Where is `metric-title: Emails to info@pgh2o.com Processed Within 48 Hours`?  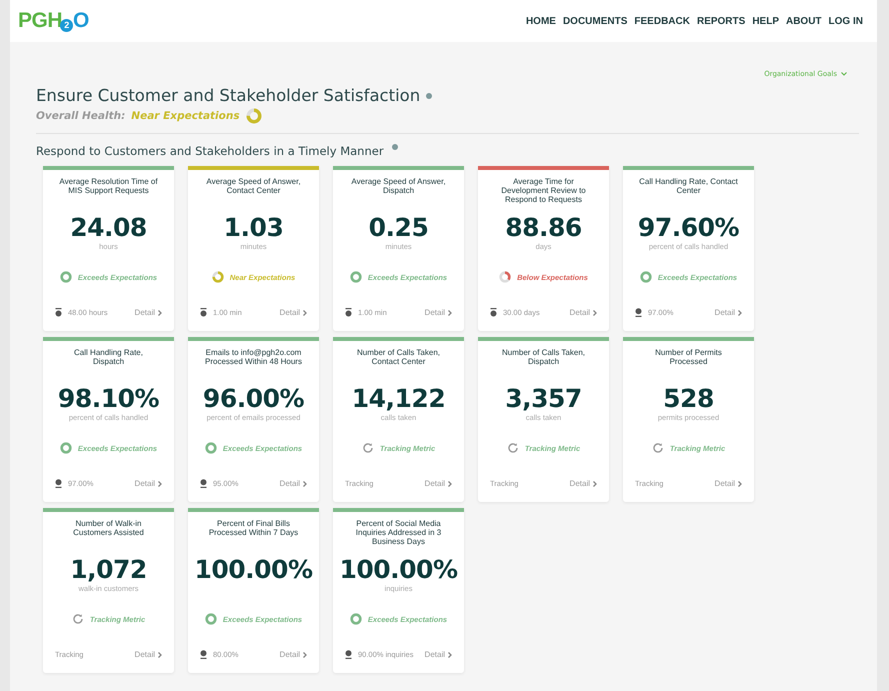
metric-title: Emails to info@pgh2o.com Processed Within 48 Hours is located at coordinates (253, 358).